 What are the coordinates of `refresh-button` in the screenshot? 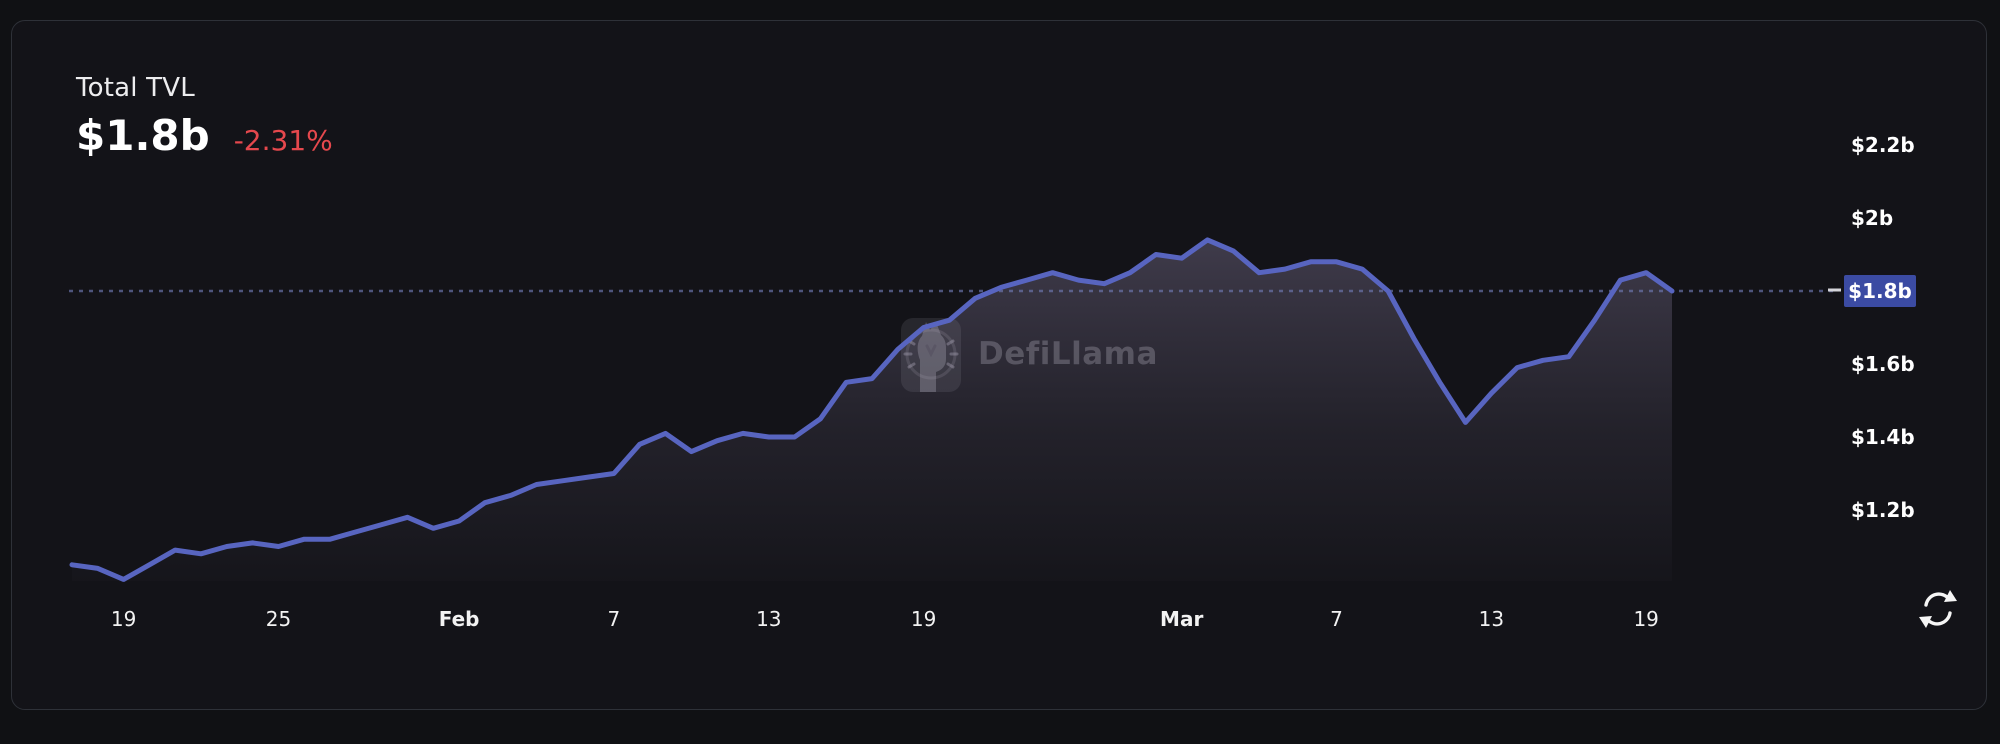 It's located at (1938, 609).